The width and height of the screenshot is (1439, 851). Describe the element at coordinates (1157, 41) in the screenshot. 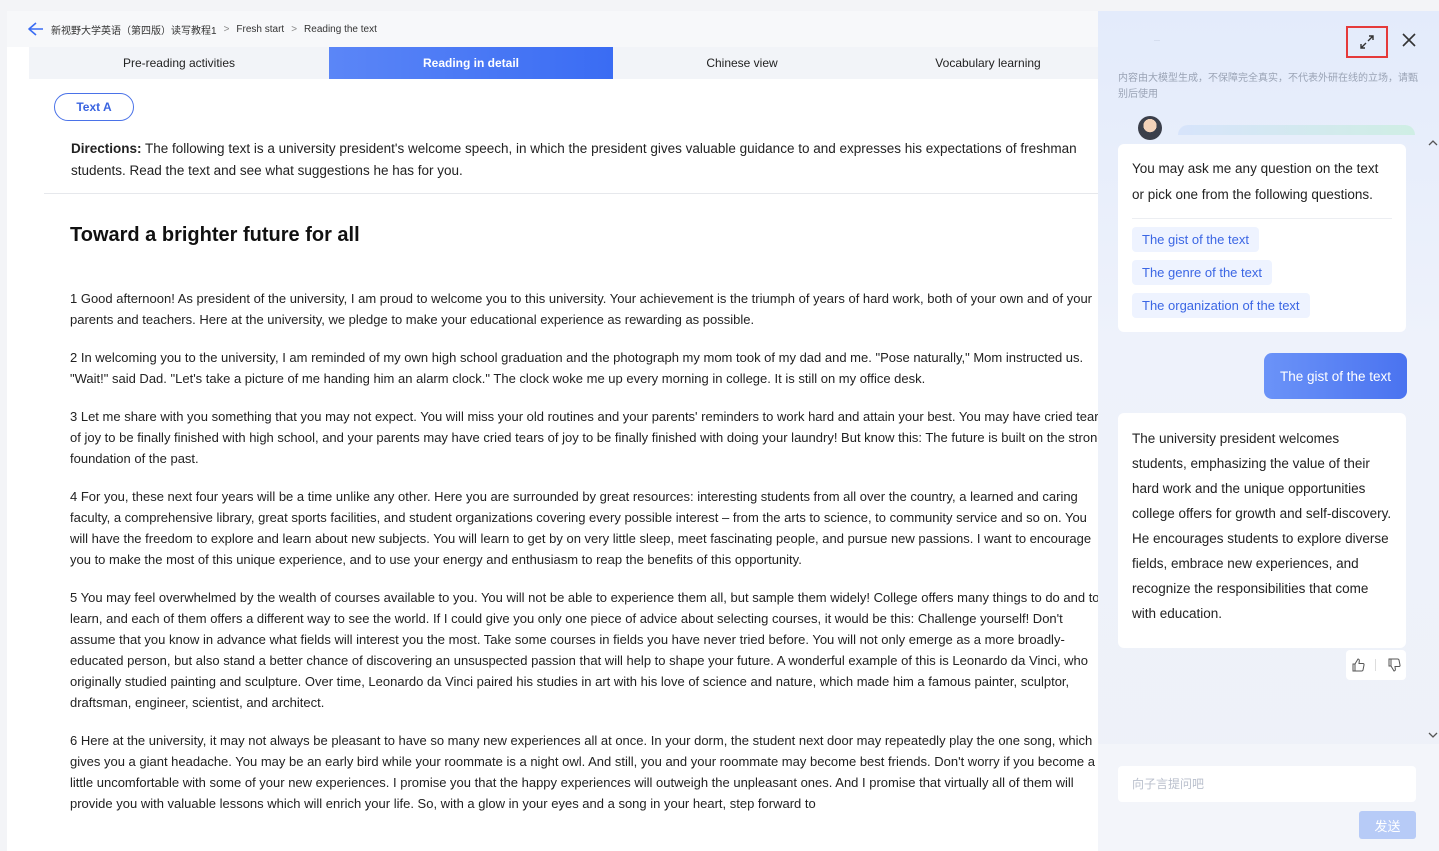

I see `panel-logo-dots: ···` at that location.